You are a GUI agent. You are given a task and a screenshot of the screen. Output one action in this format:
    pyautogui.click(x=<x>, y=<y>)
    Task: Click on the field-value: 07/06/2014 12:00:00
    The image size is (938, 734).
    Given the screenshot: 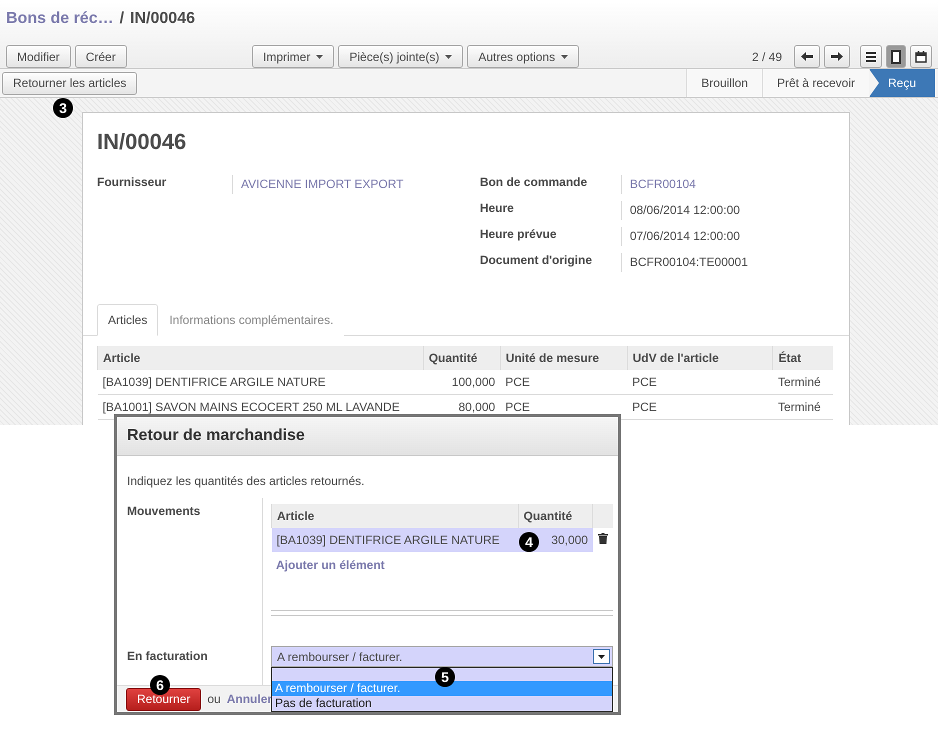 What is the action you would take?
    pyautogui.click(x=727, y=236)
    